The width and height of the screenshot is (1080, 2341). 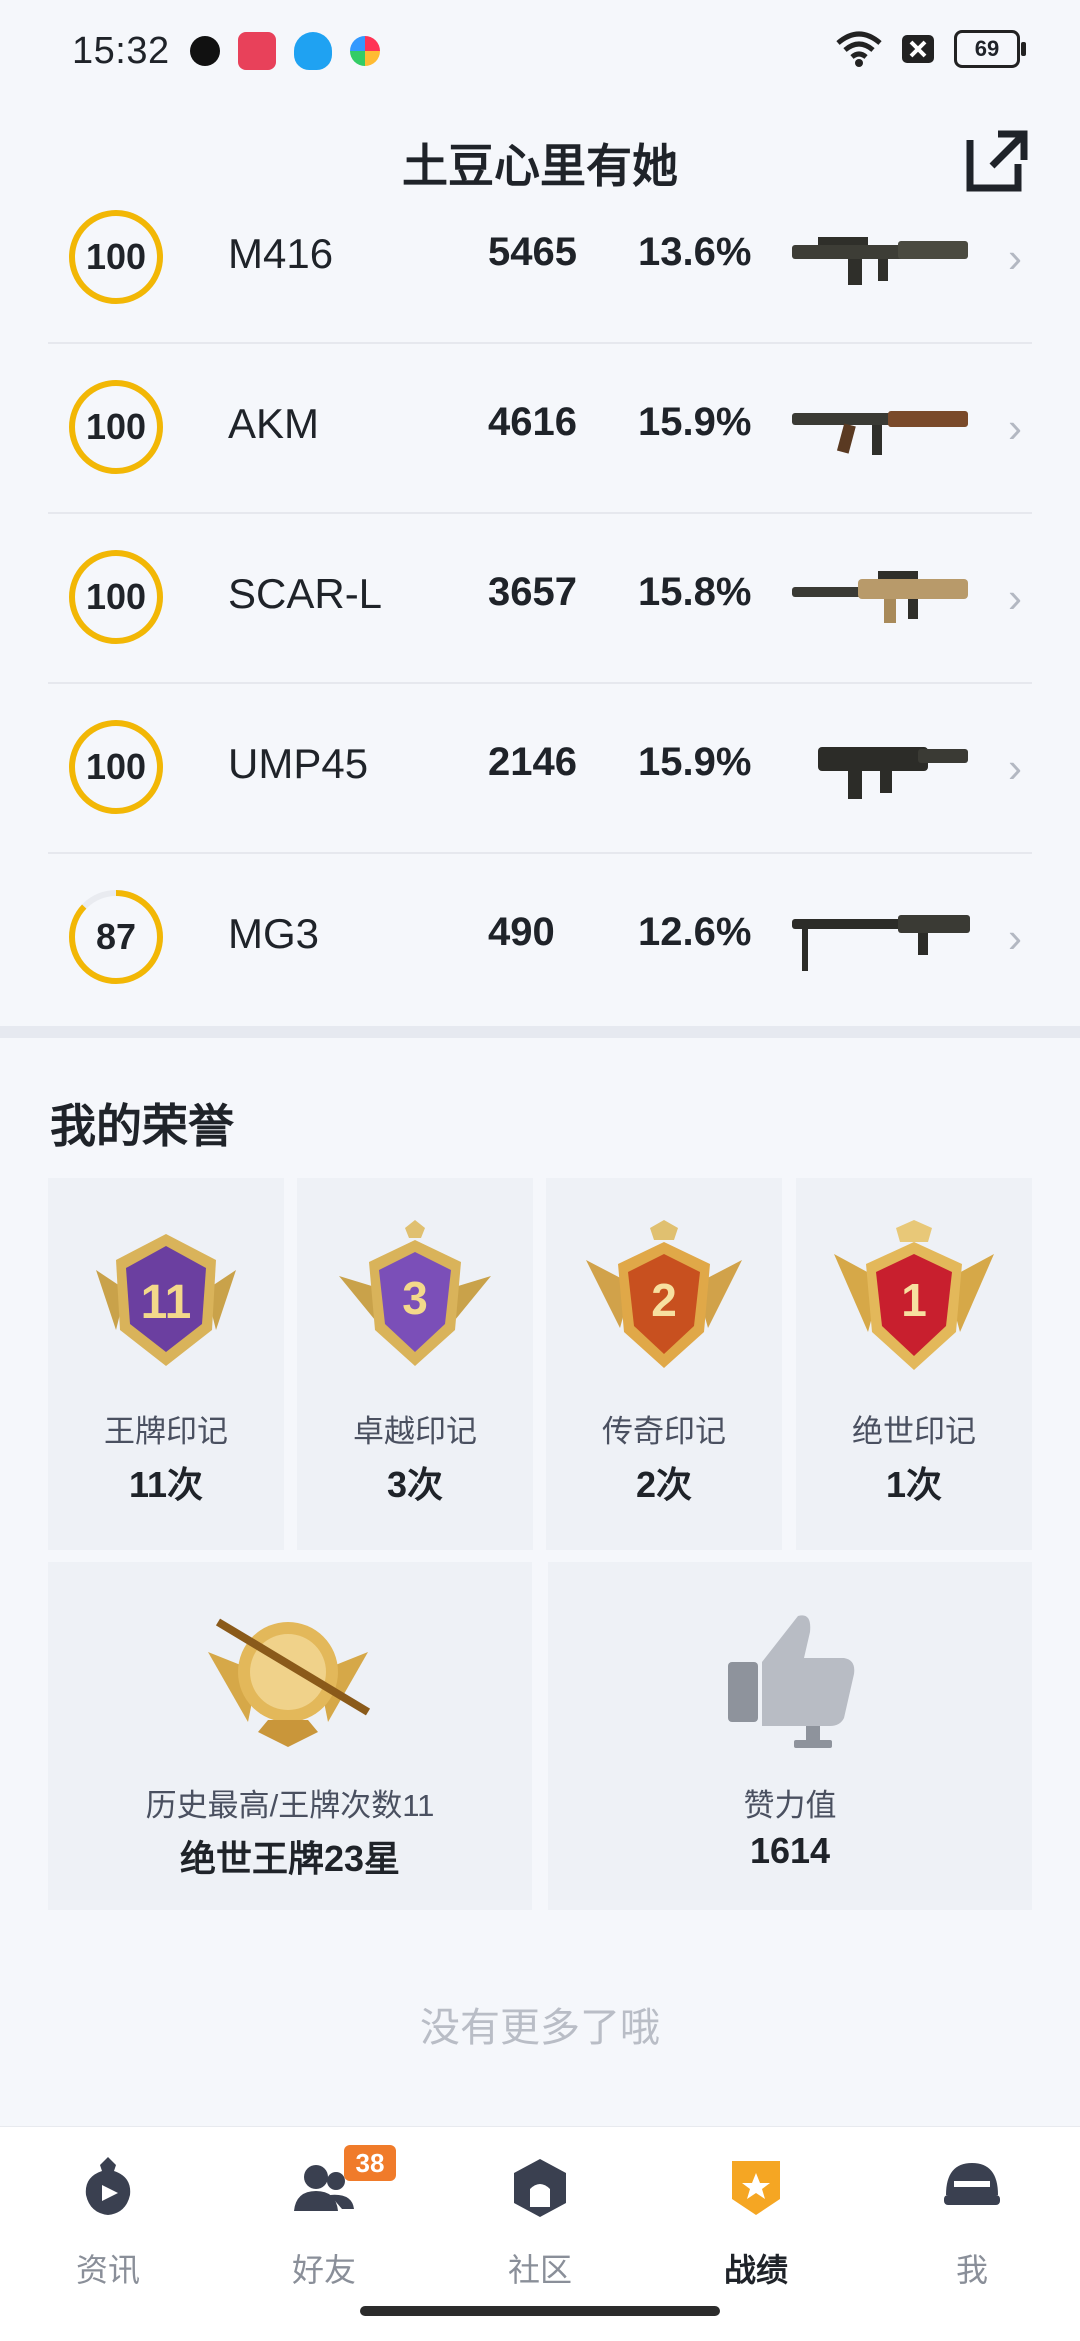 I want to click on medal-card-peerless: 1 绝世印记 1次, so click(x=914, y=1364).